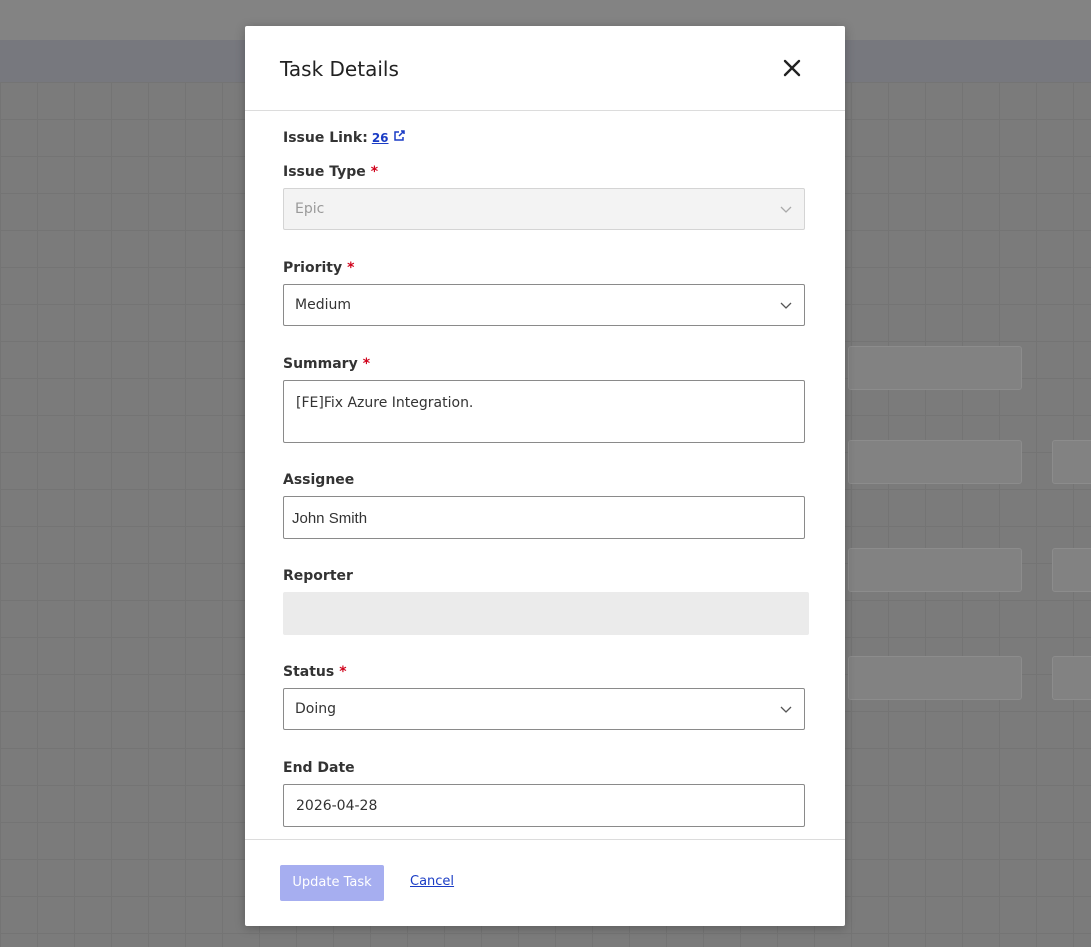 Image resolution: width=1091 pixels, height=947 pixels. What do you see at coordinates (544, 805) in the screenshot?
I see `end-date-input: 2026-04-28` at bounding box center [544, 805].